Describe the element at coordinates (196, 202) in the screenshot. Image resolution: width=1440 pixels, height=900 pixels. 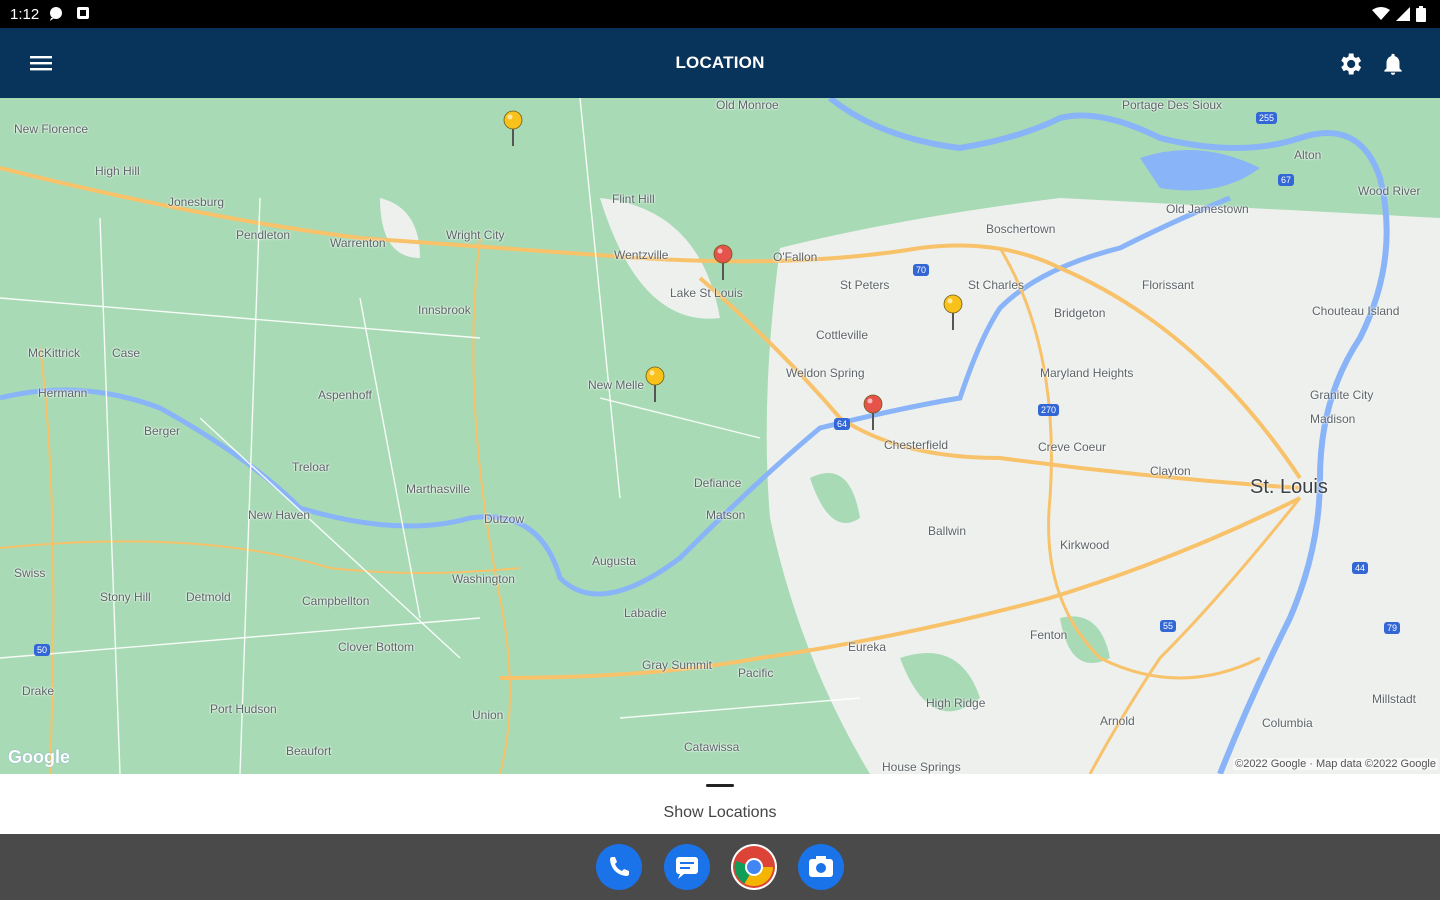
I see `place-label: Jonesburg` at that location.